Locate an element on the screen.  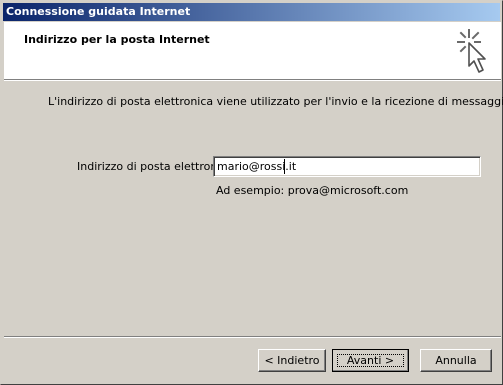
title-bar: Connessione guidata Internet is located at coordinates (251, 12).